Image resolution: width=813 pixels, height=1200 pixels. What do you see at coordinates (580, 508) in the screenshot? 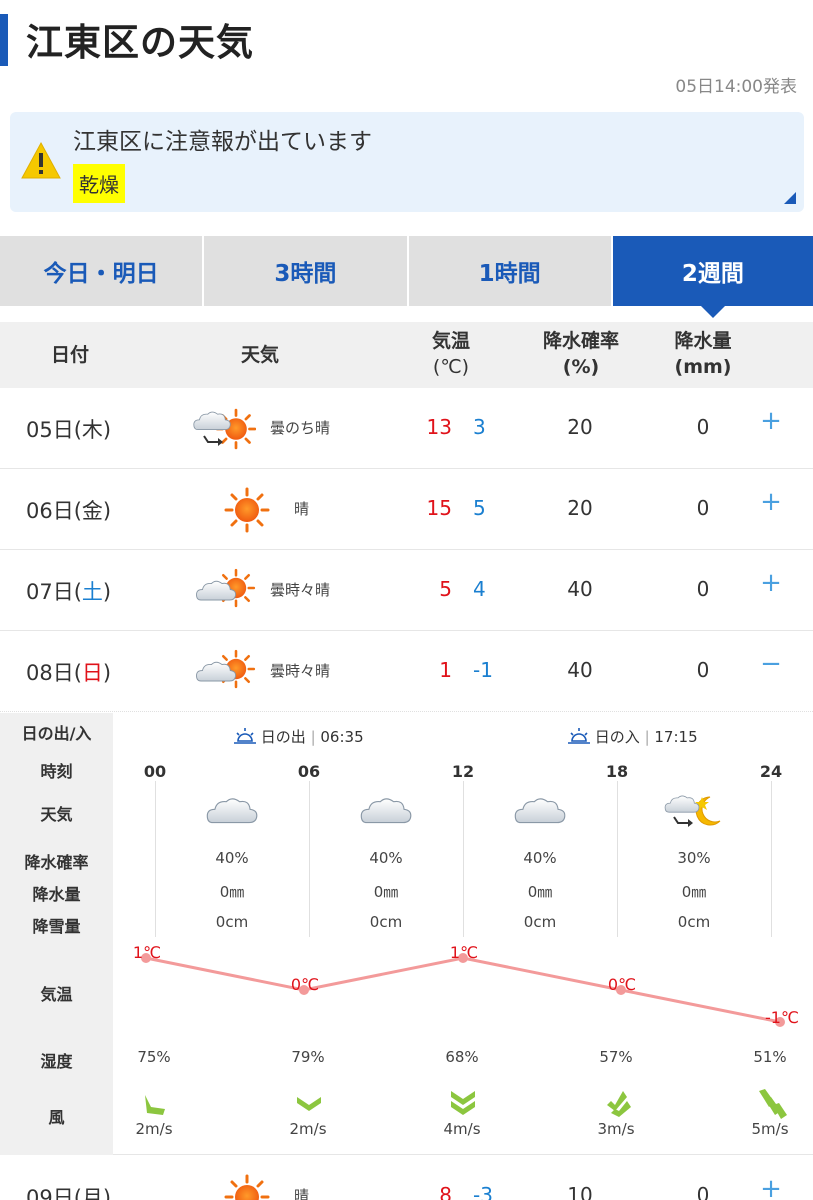
I see `precip-probability: 20` at bounding box center [580, 508].